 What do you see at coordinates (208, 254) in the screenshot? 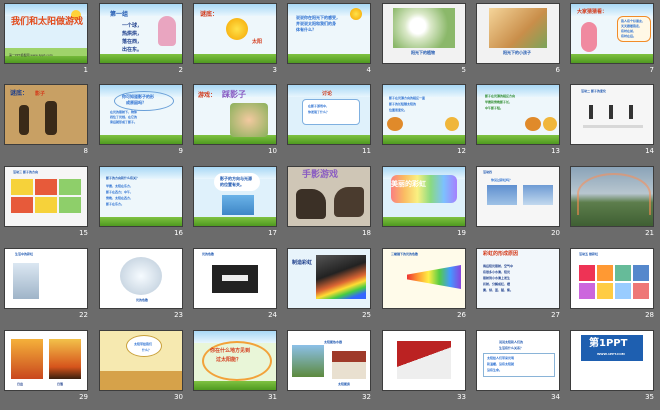
I see `slide-text: 光的色散` at bounding box center [208, 254].